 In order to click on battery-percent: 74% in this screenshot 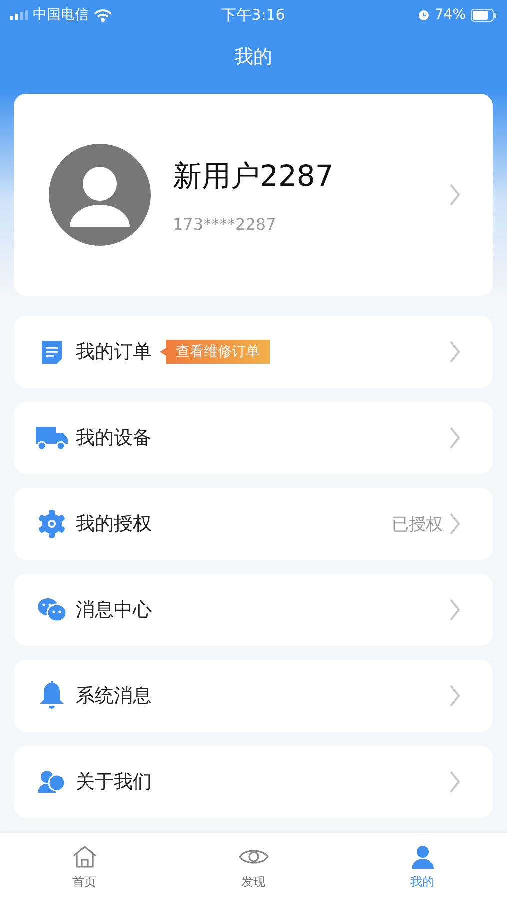, I will do `click(450, 15)`.